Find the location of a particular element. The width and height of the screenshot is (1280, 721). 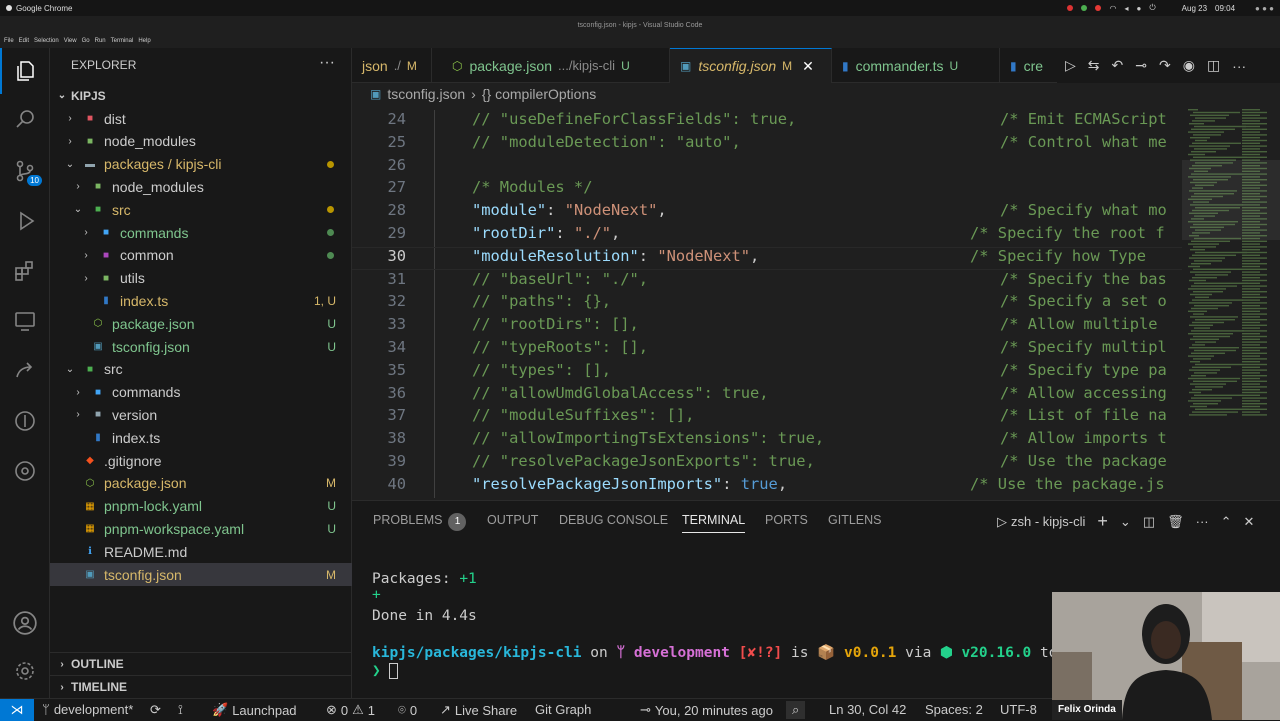

go-back-icon: ↶ is located at coordinates (1118, 65).